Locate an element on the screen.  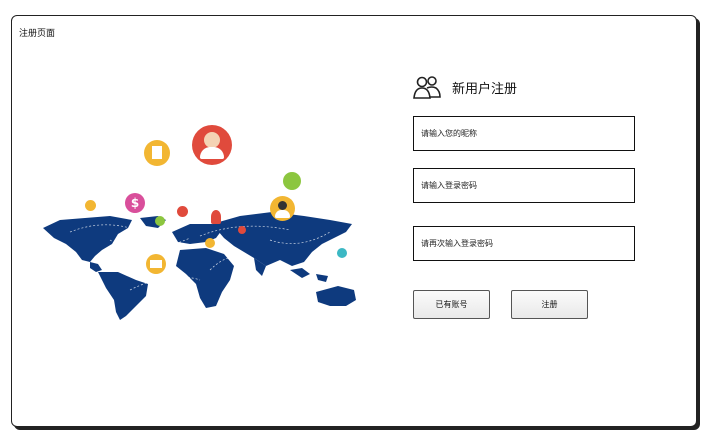
password-input: 请输入登录密码 is located at coordinates (524, 185).